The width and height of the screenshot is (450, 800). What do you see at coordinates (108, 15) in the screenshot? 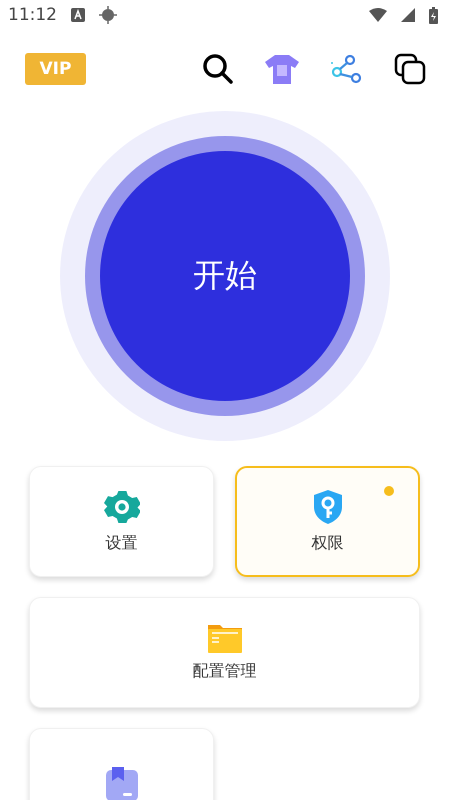
I see `location-icon` at bounding box center [108, 15].